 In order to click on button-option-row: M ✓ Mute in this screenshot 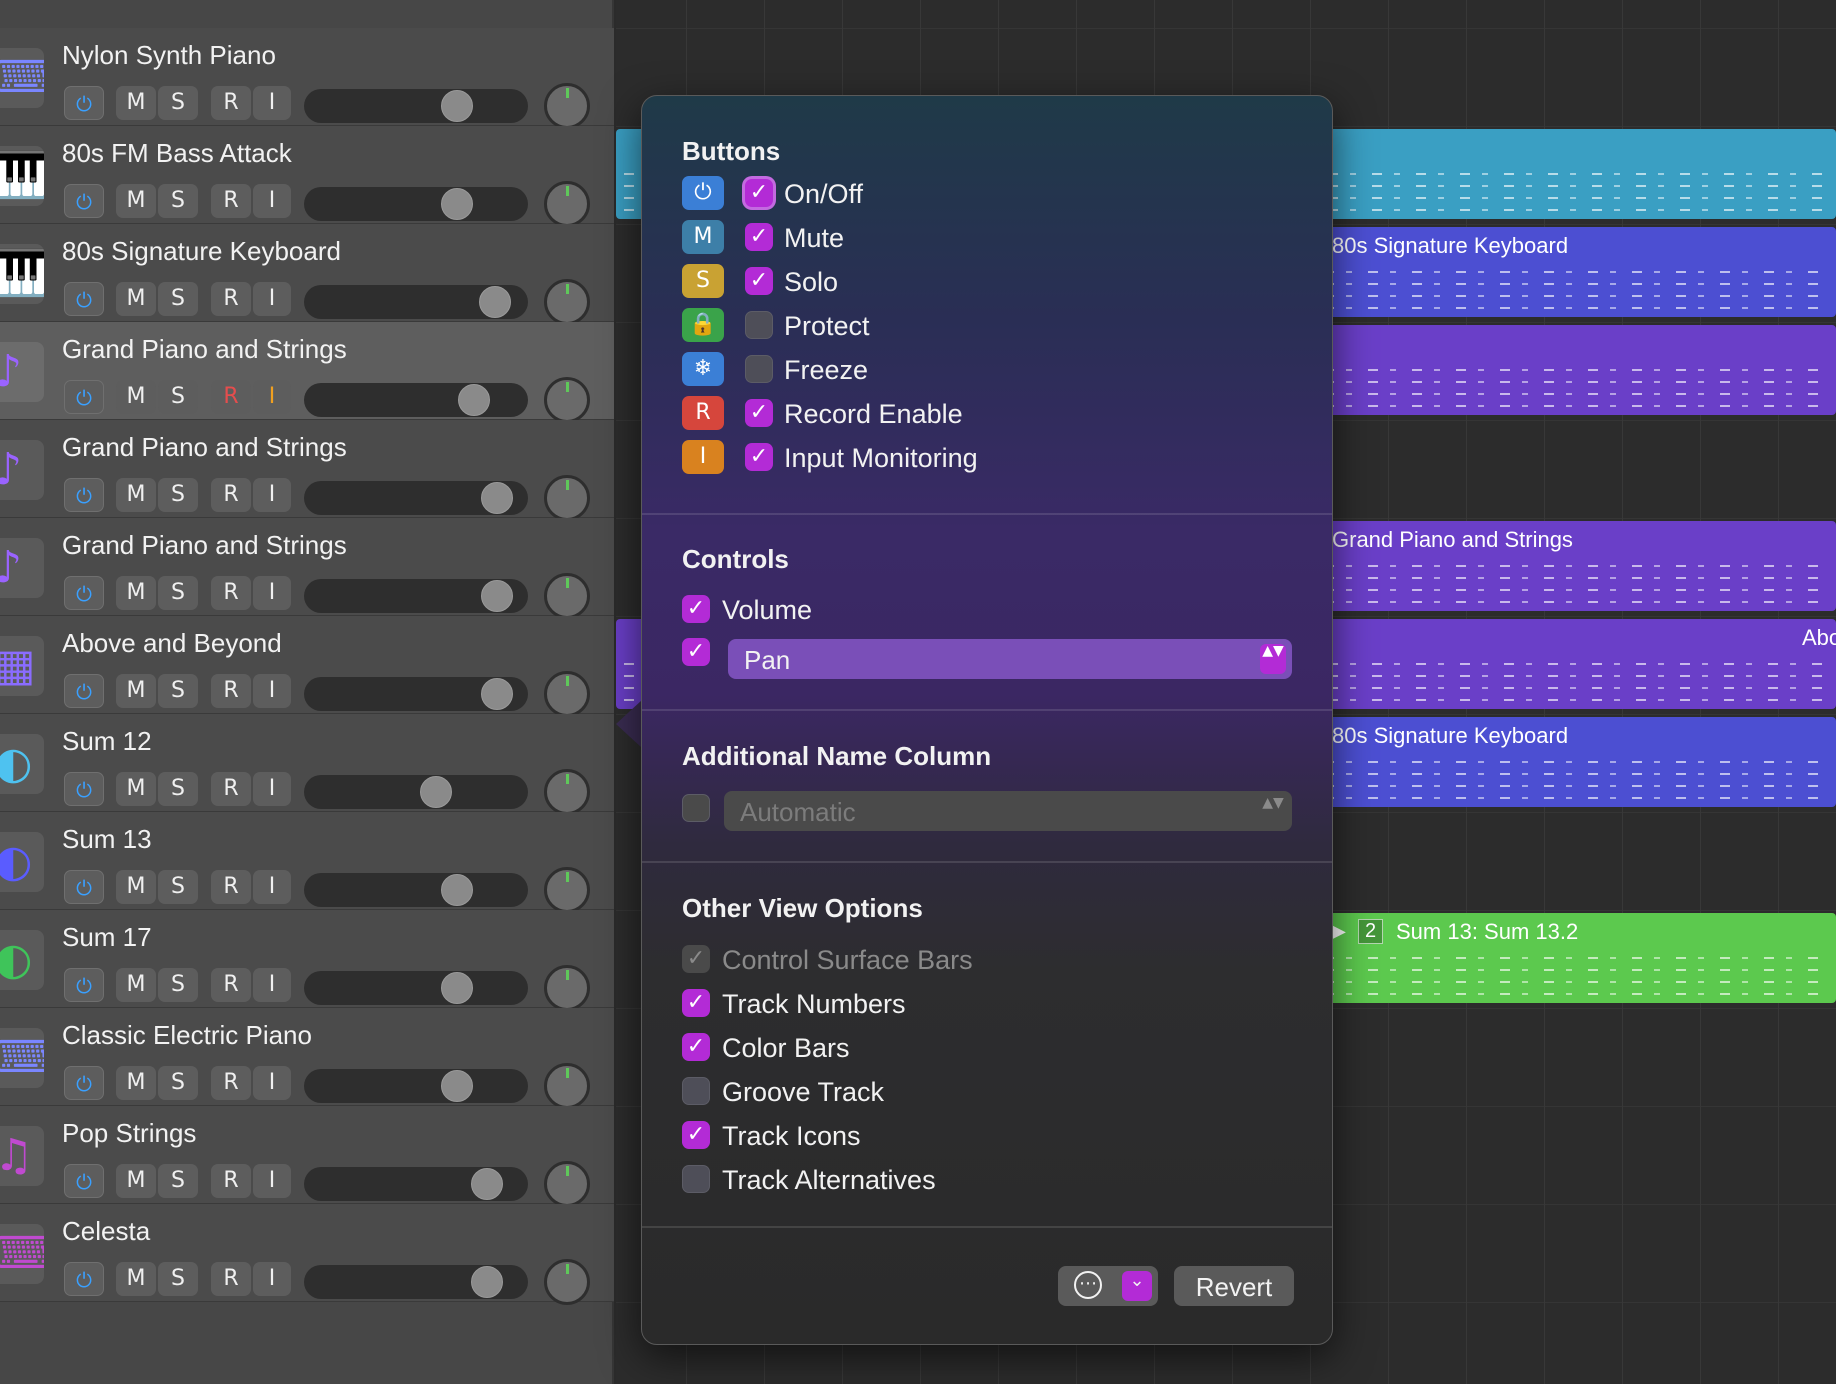, I will do `click(982, 240)`.